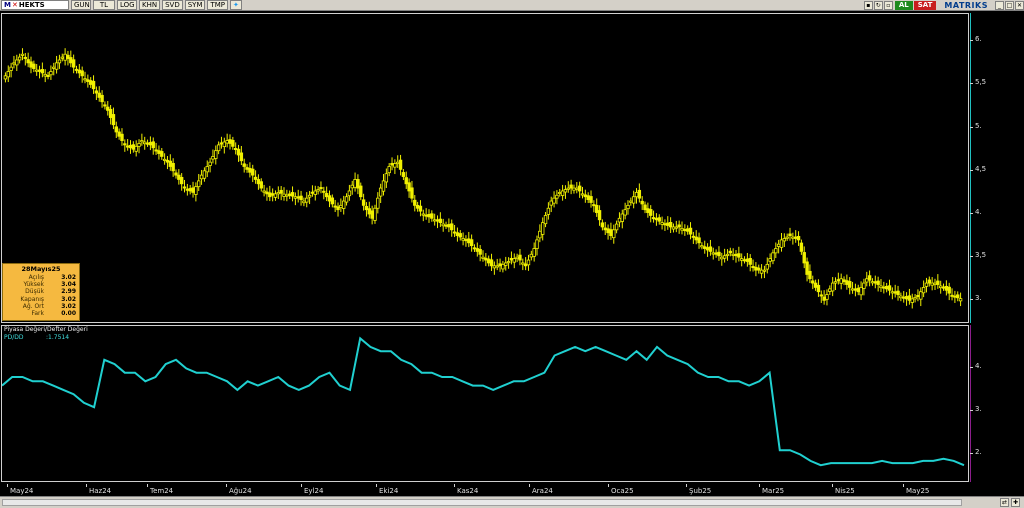 This screenshot has width=1024, height=508. I want to click on twitter-icon: ✦, so click(236, 5).